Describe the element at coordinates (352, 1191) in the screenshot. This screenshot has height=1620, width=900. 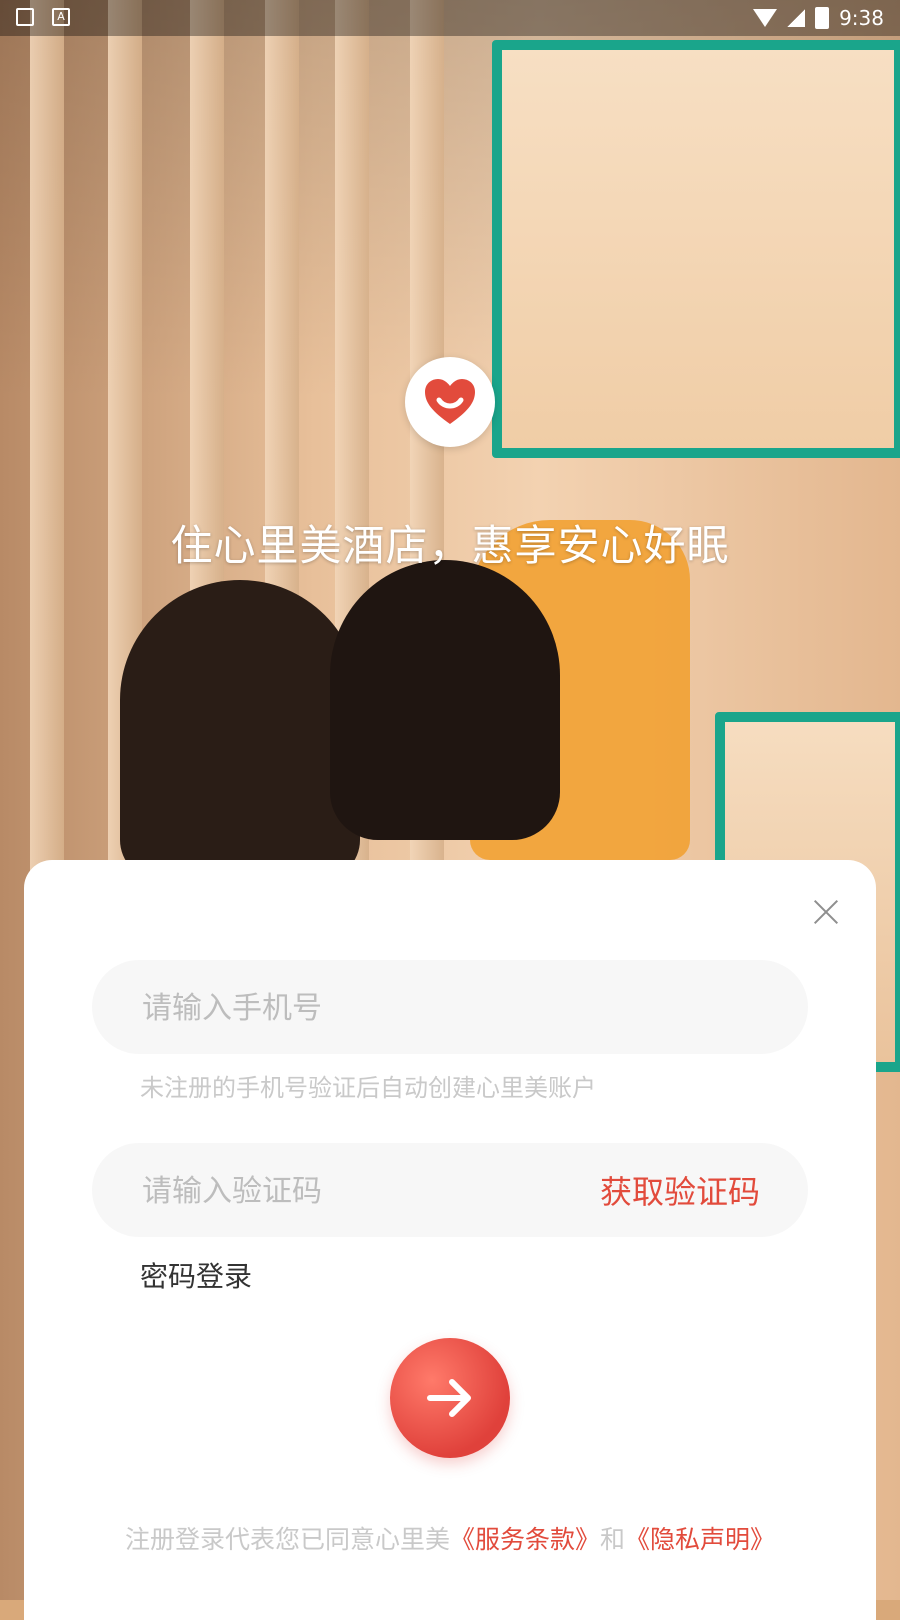
I see `verification-code-input` at that location.